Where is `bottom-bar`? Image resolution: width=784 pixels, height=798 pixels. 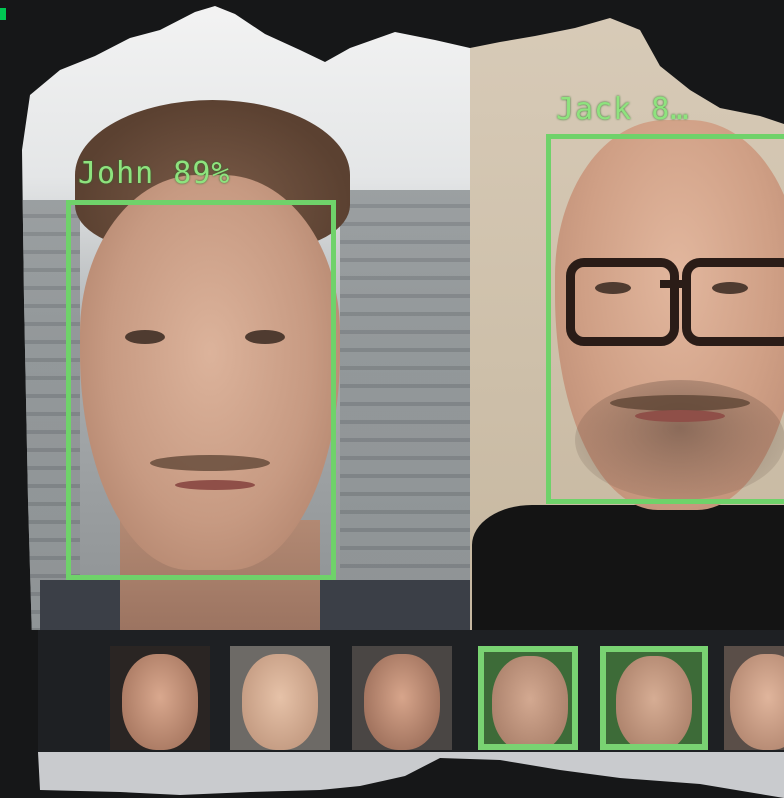
bottom-bar is located at coordinates (411, 775).